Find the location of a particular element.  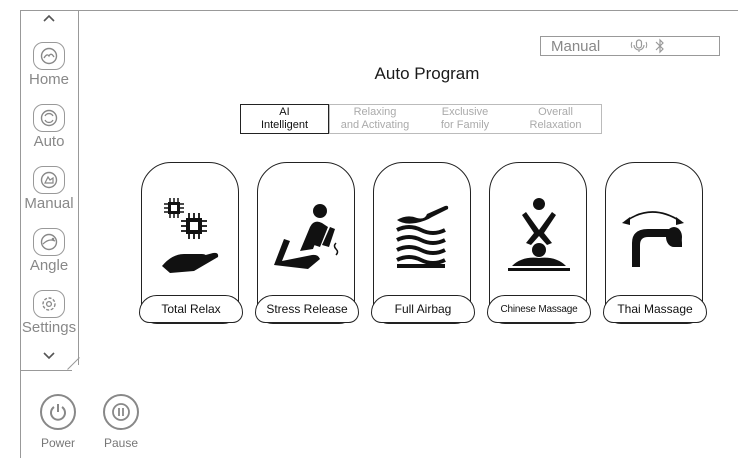

tab-line2: Intelligent is located at coordinates (284, 125).